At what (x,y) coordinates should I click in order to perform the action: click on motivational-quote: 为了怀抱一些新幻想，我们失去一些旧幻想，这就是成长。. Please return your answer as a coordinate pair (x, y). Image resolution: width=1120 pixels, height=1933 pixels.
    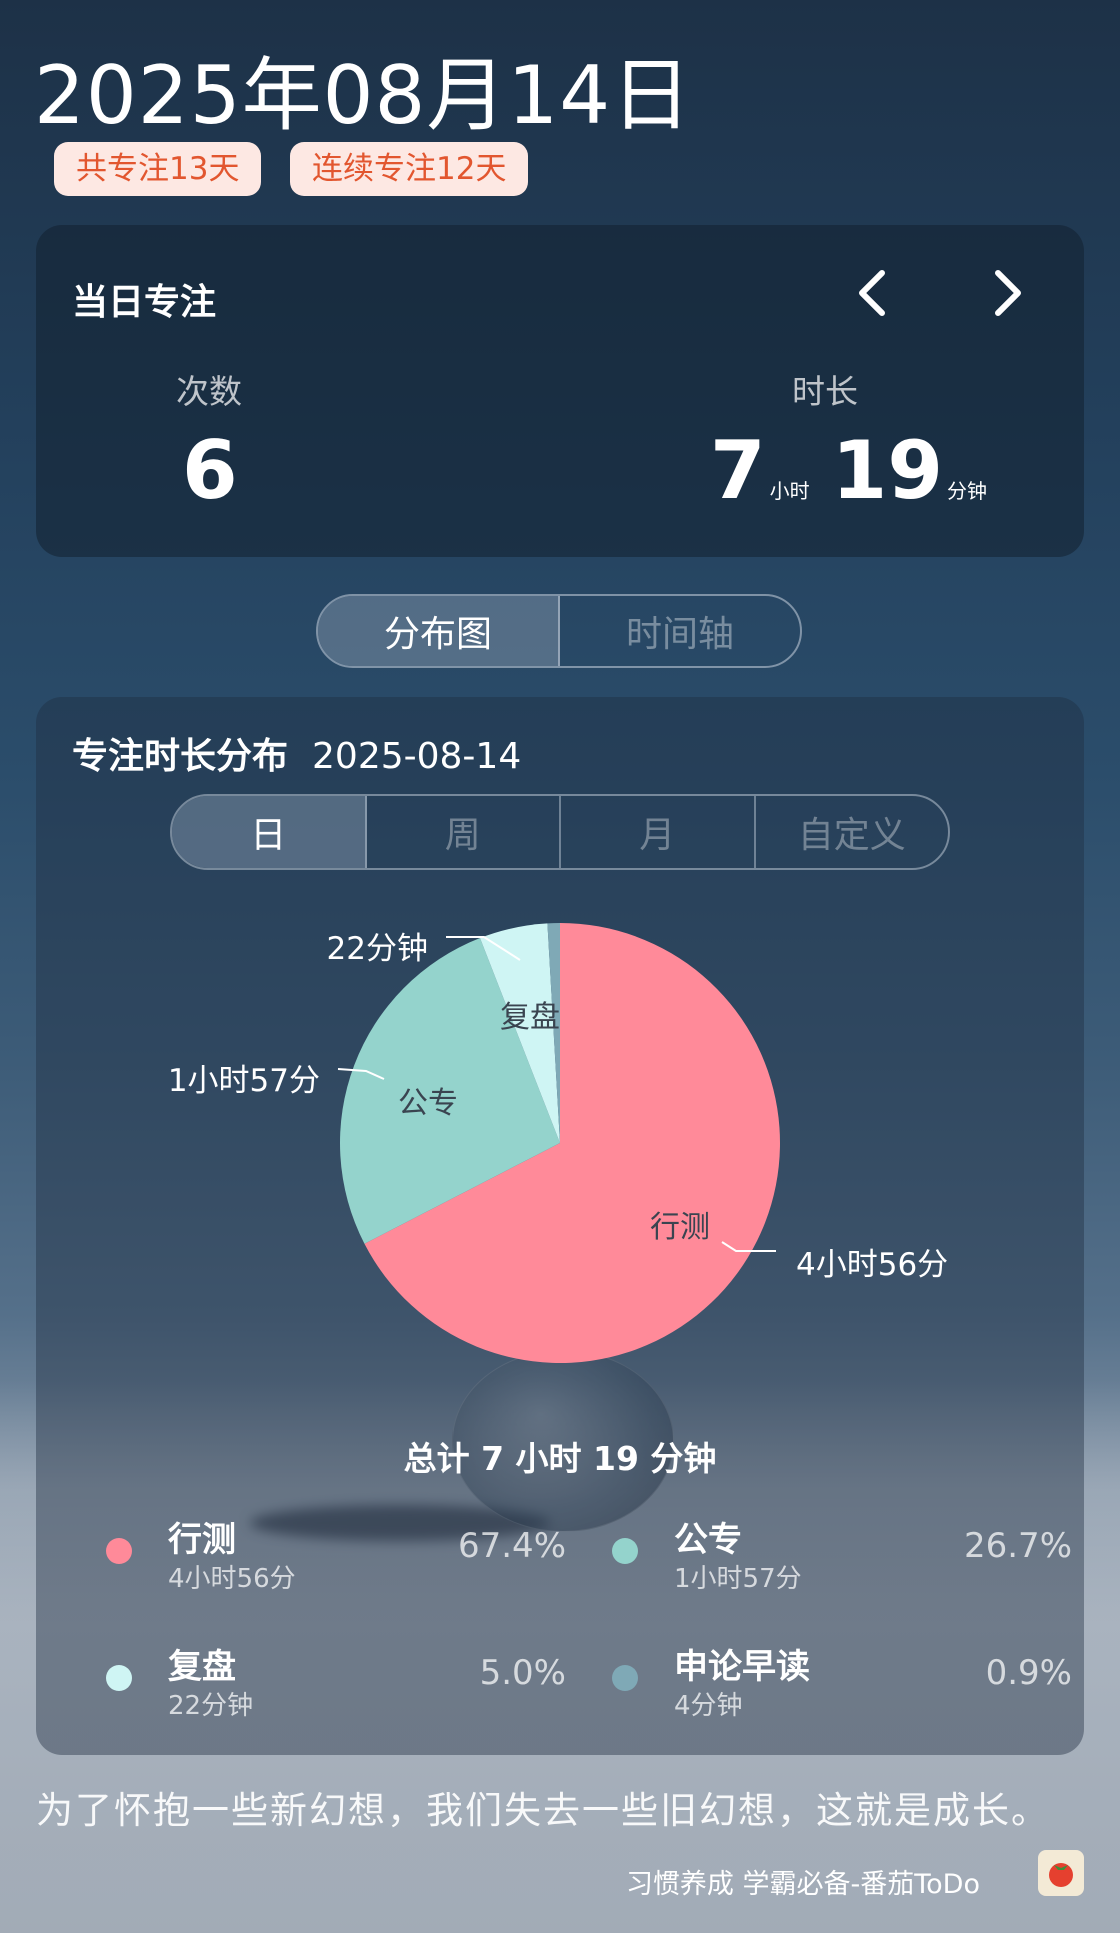
    Looking at the image, I should click on (543, 1810).